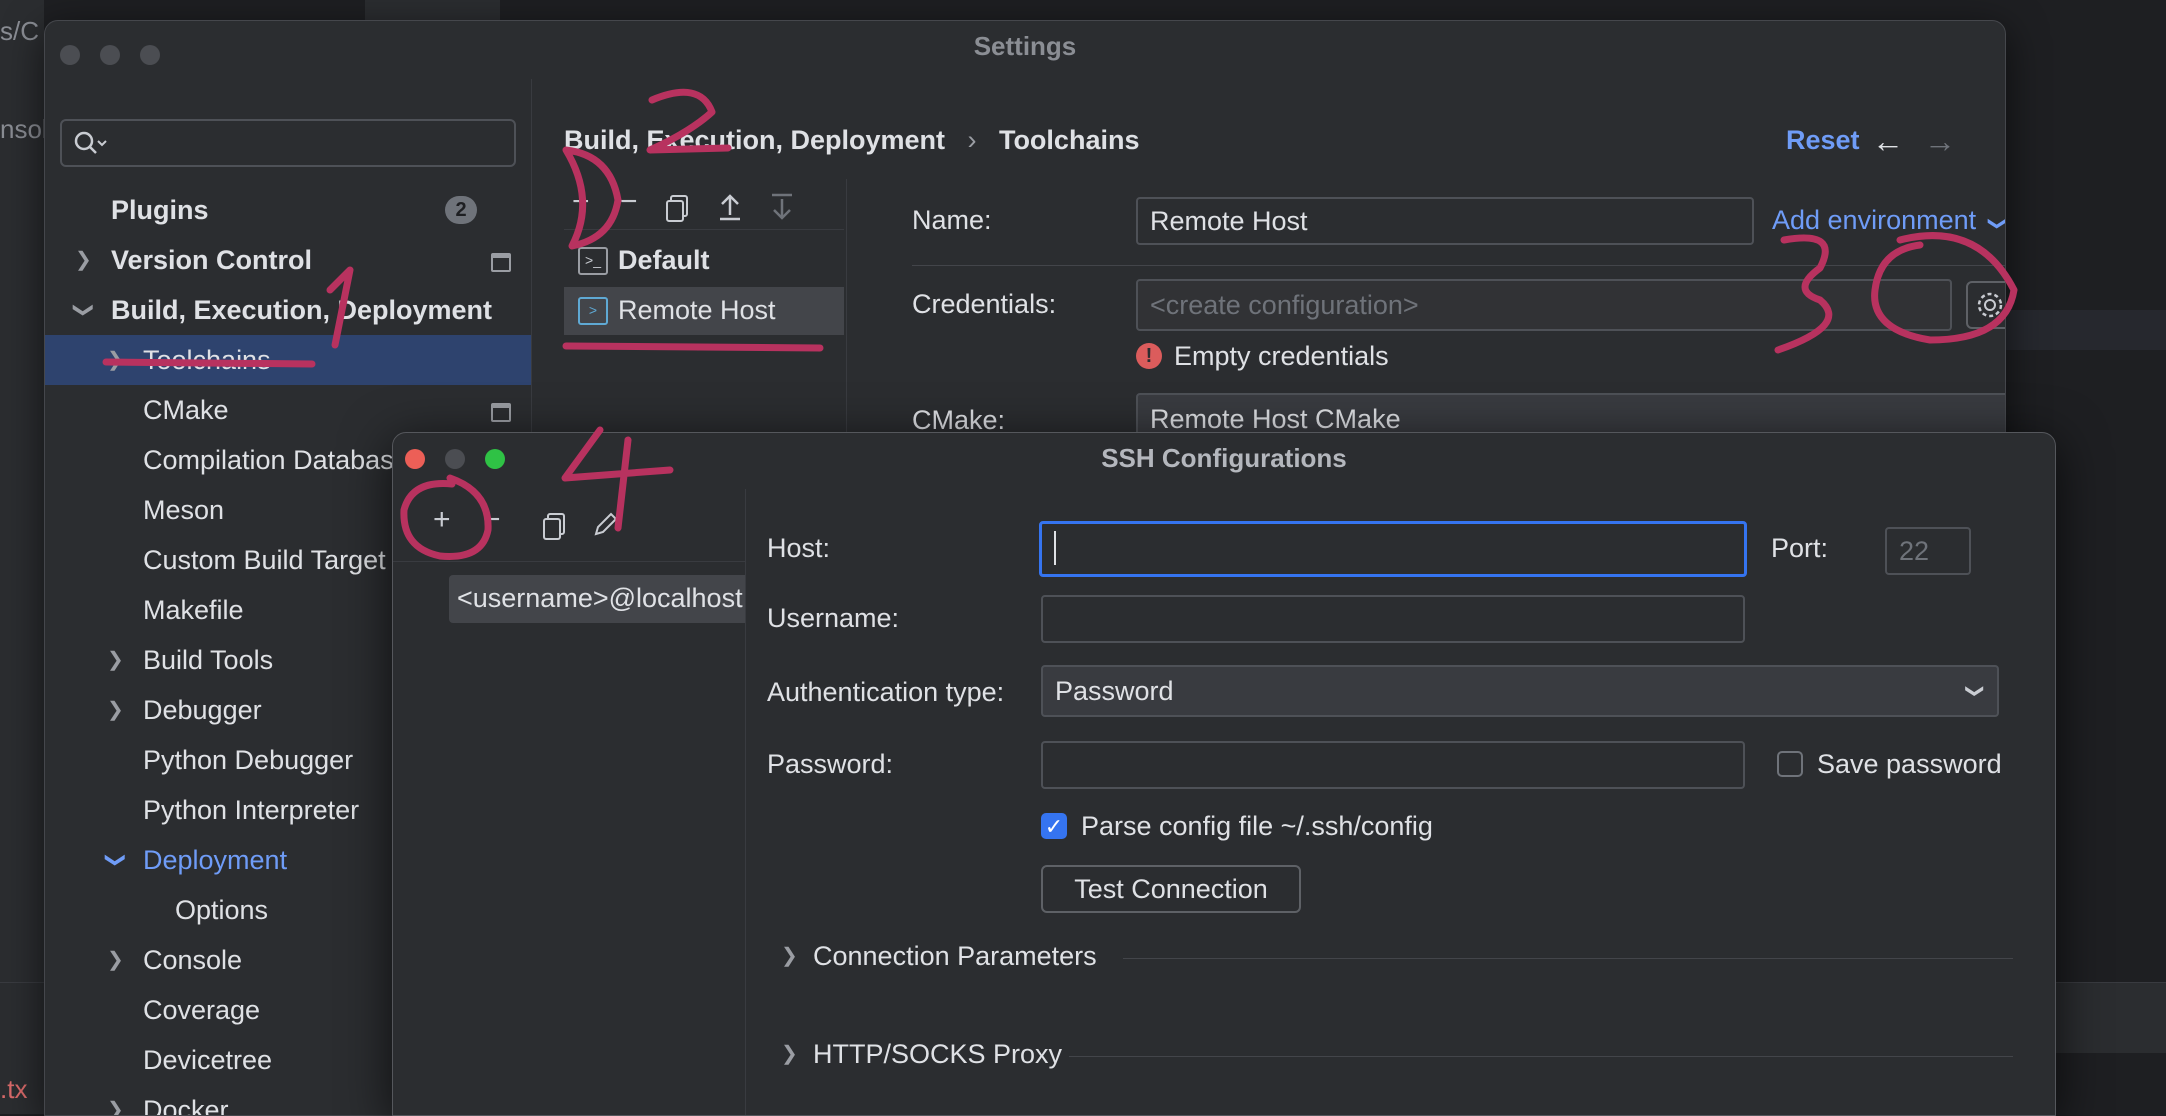 The height and width of the screenshot is (1116, 2166). I want to click on name-label: Name:, so click(952, 220).